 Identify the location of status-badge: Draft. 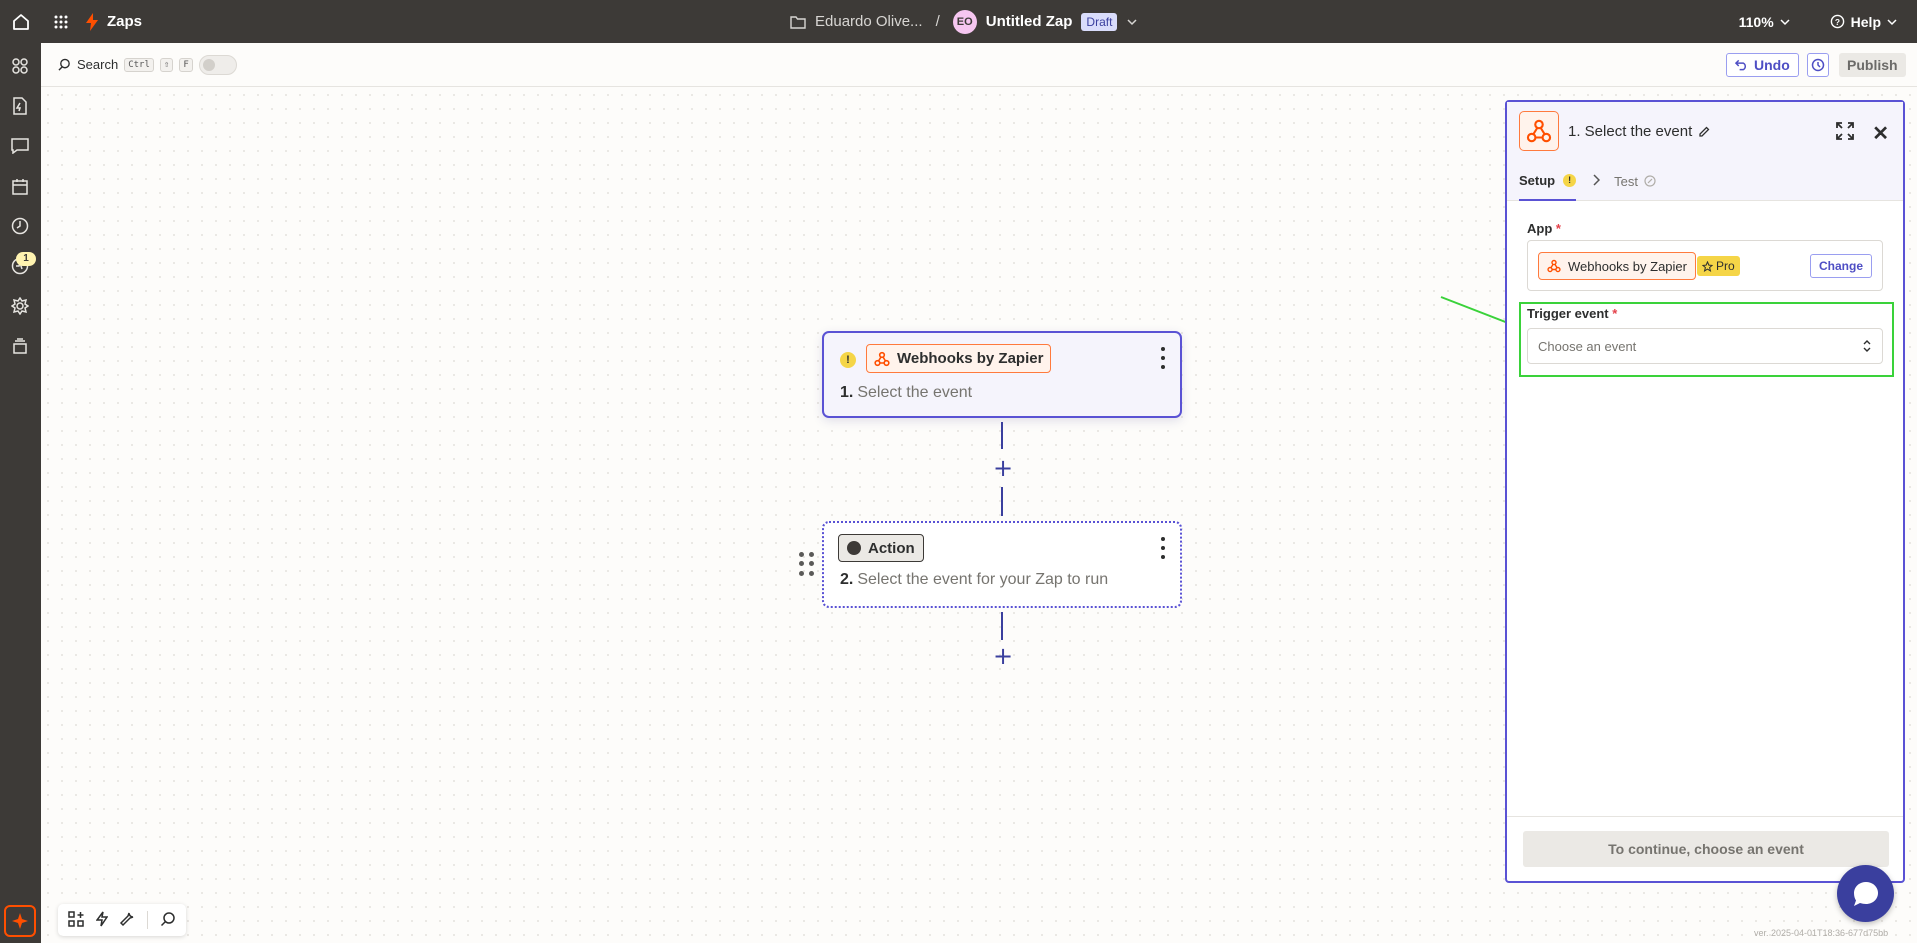
(1099, 21).